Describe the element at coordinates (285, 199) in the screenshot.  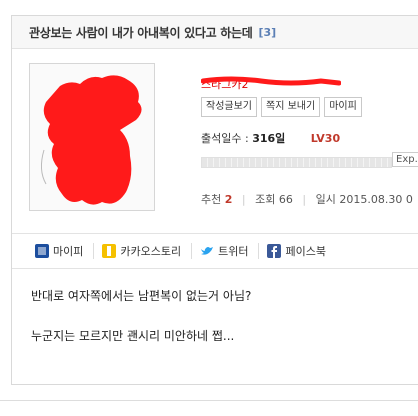
I see `views-count: 66` at that location.